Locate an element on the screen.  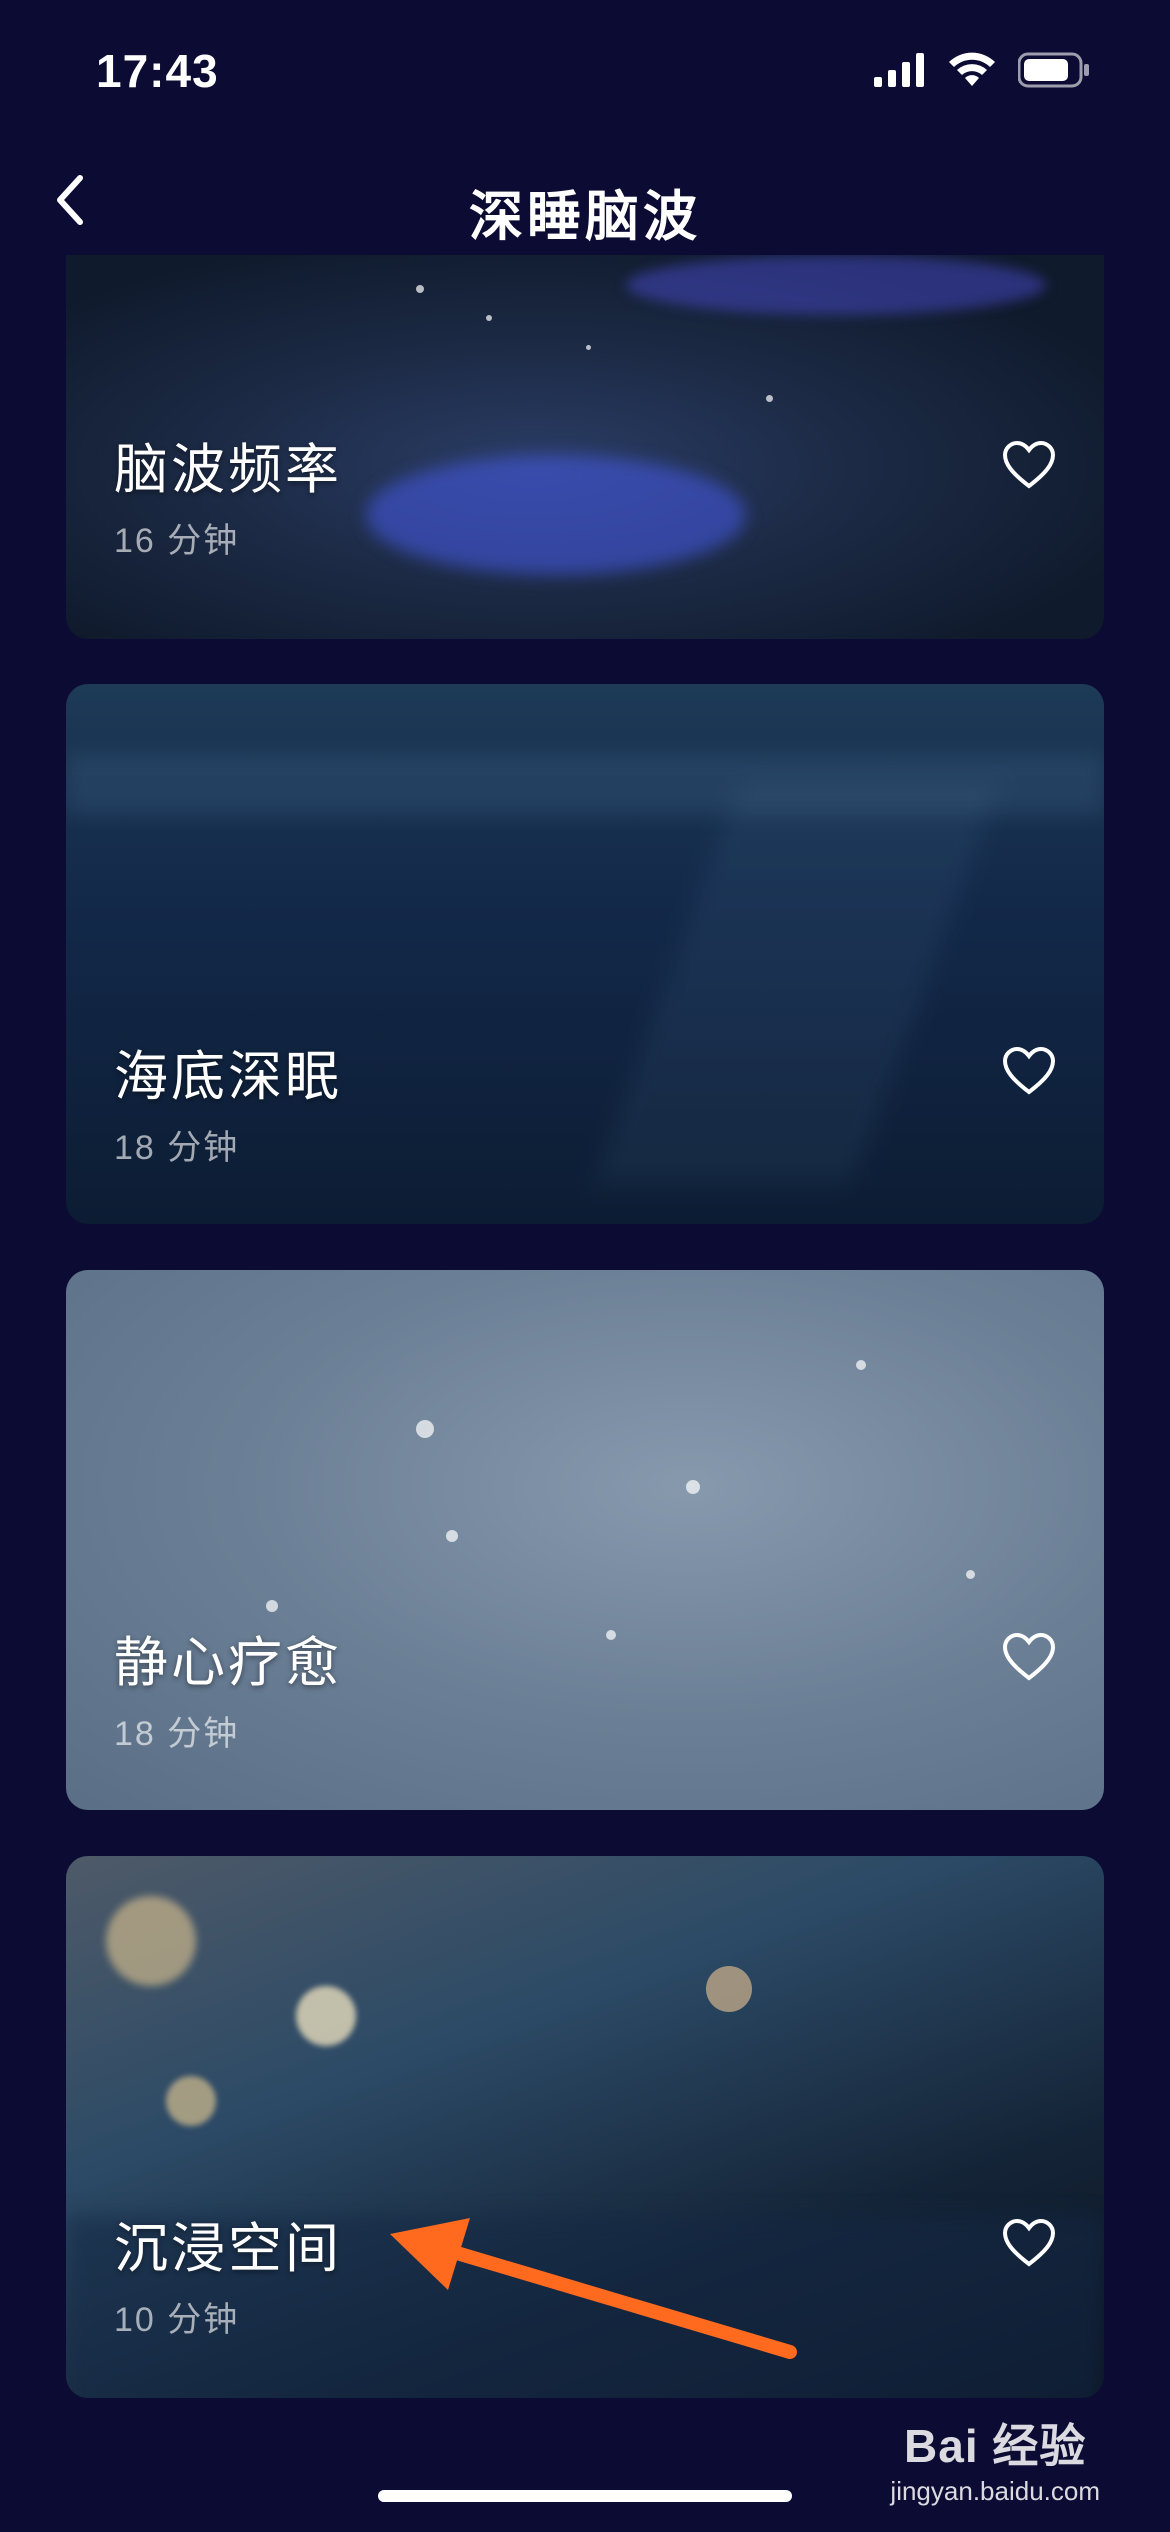
watermark: Bai 经验 jingyan.baidu.com is located at coordinates (995, 2458).